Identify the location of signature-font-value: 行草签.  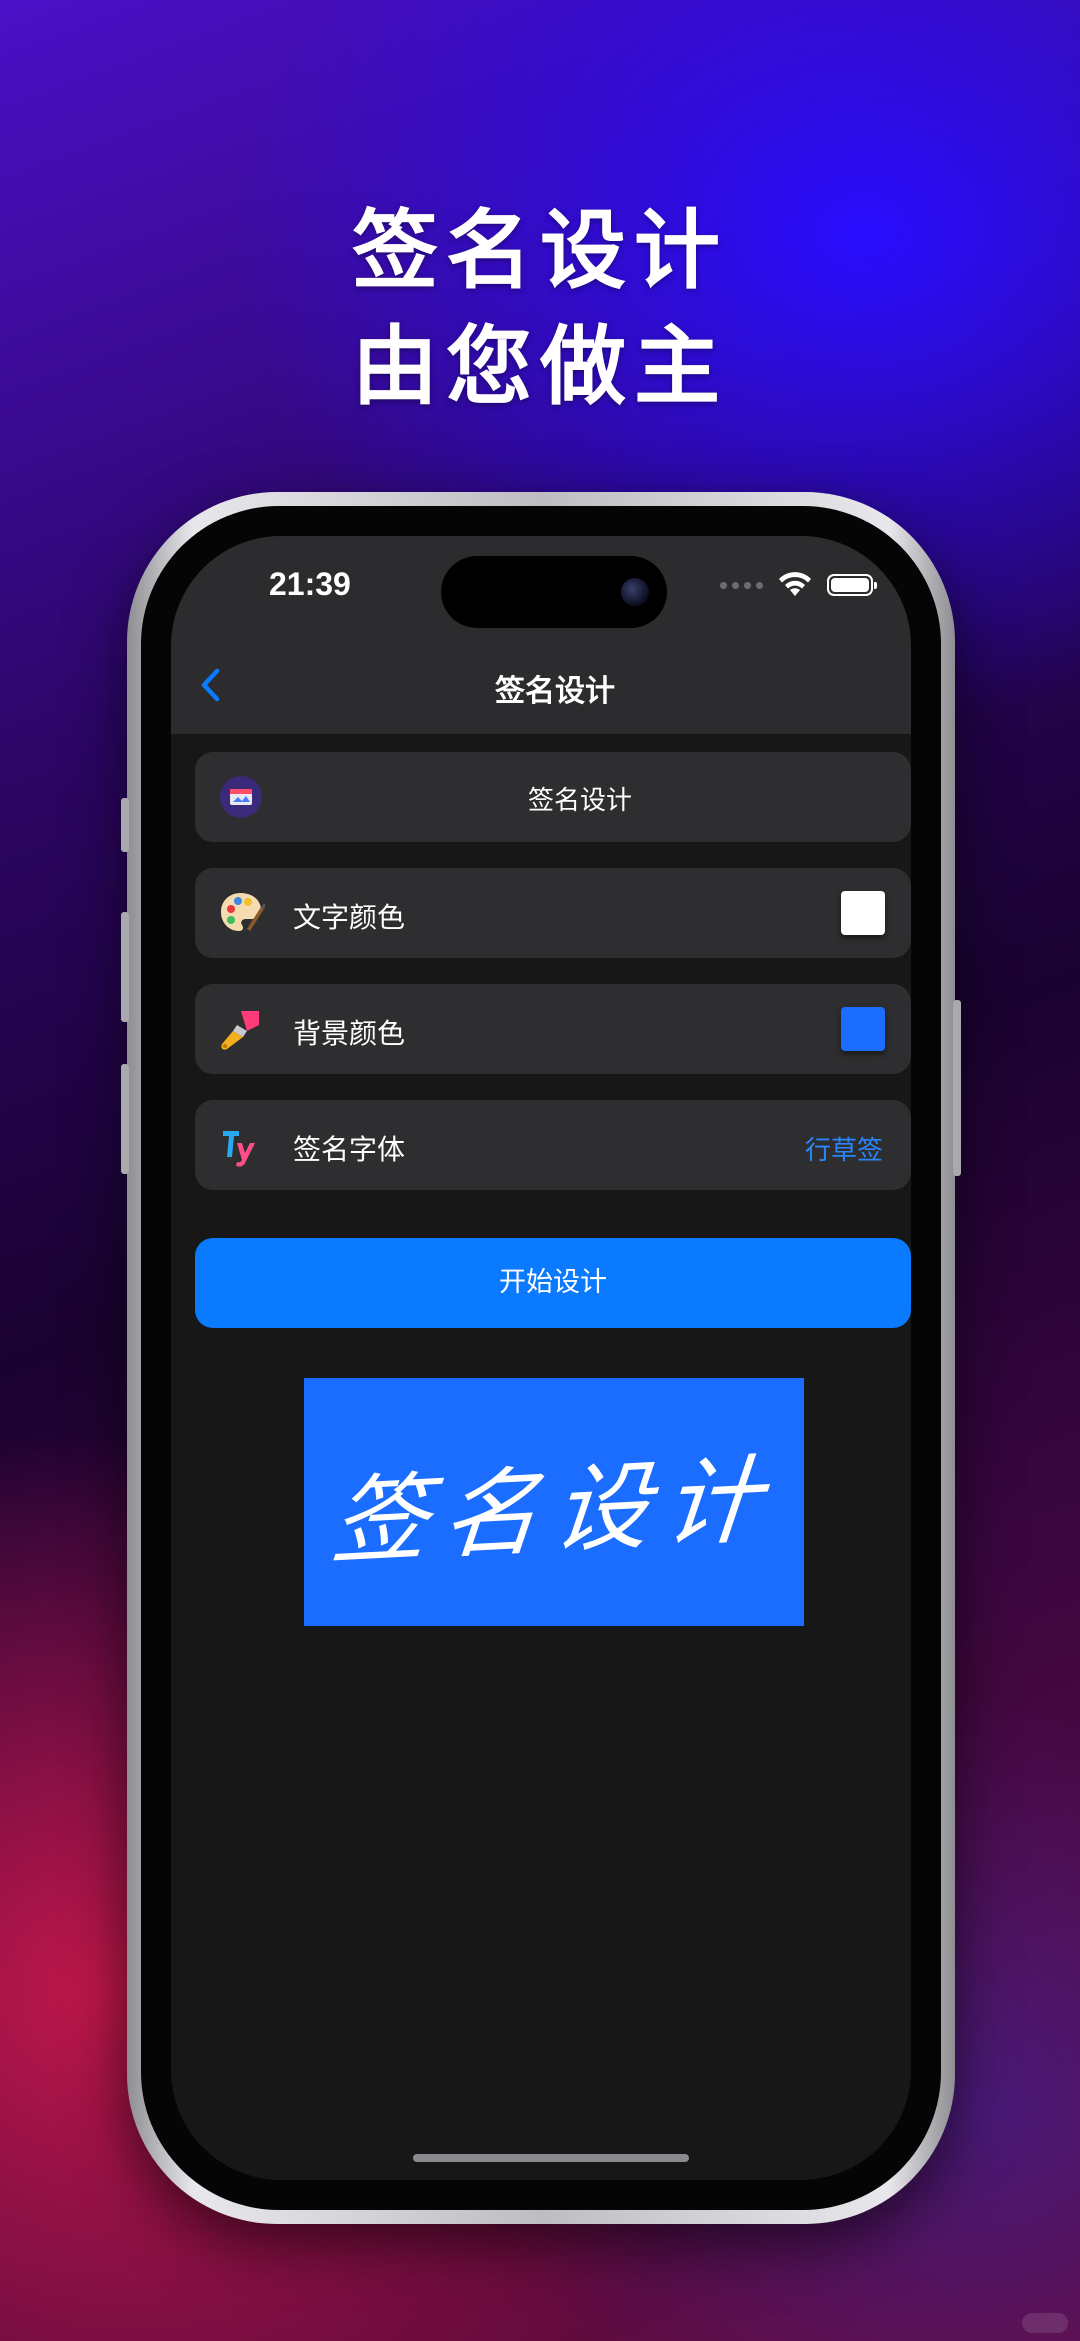
(844, 1148).